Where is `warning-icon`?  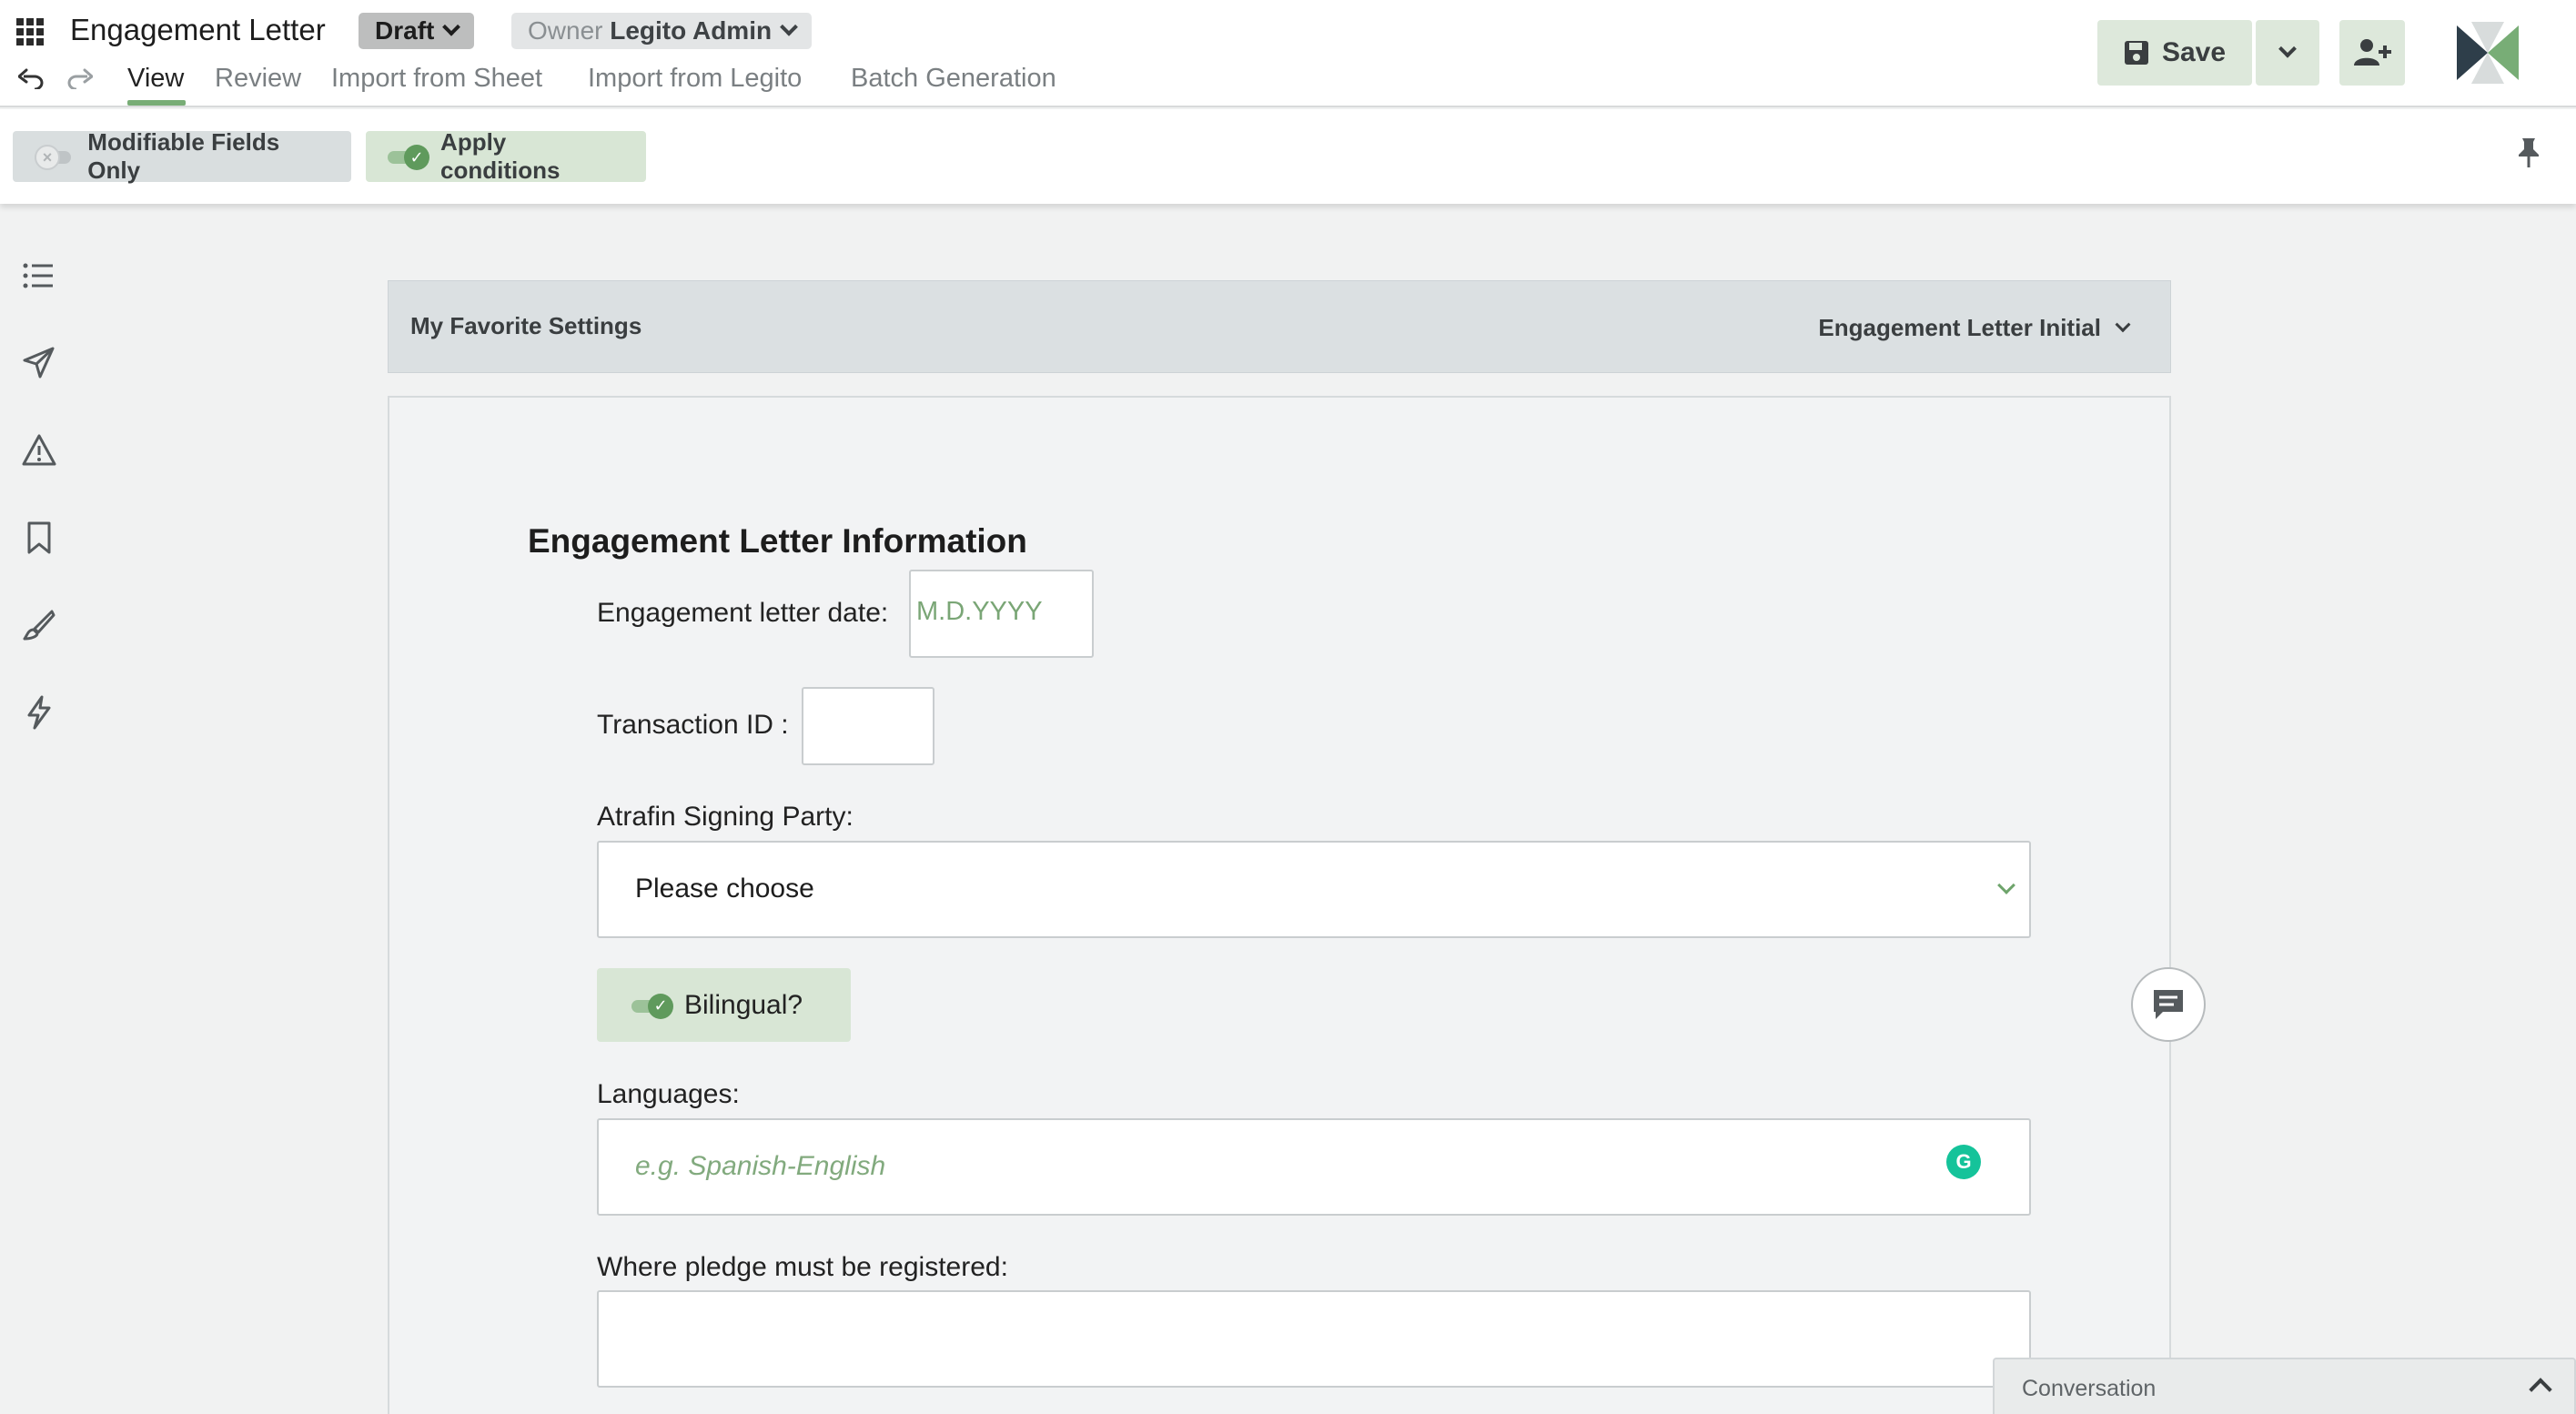 warning-icon is located at coordinates (39, 451).